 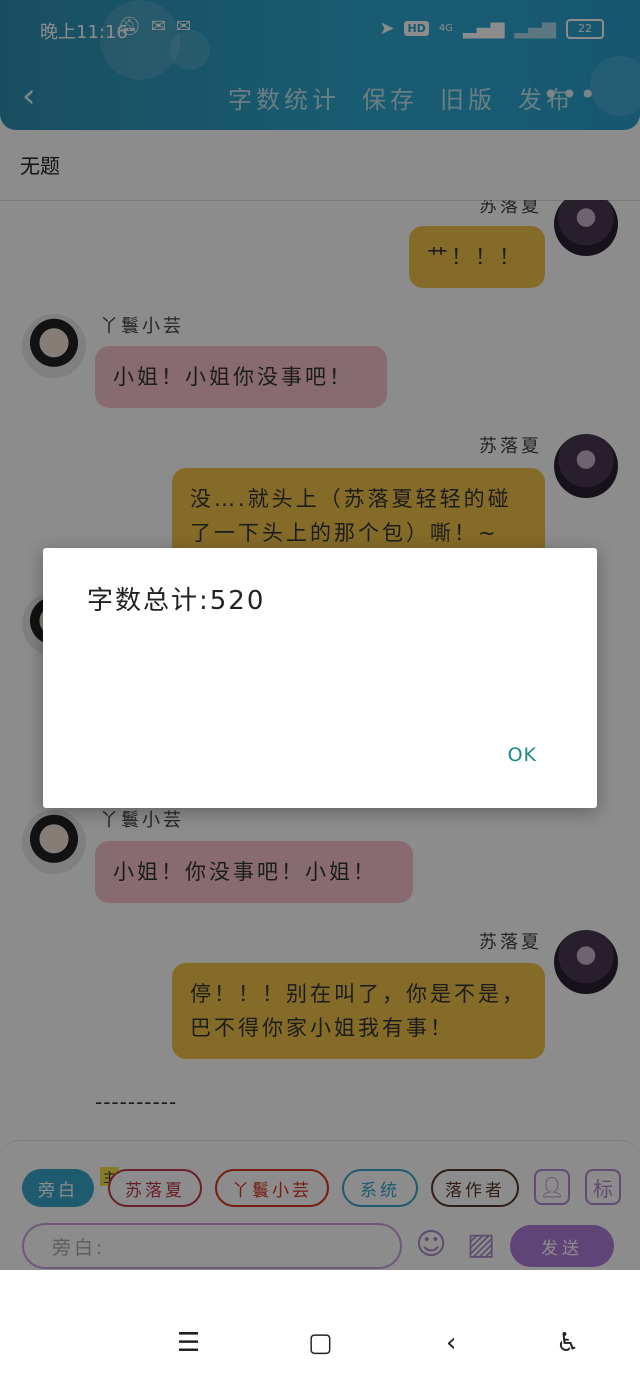 I want to click on menu-icon: ☰, so click(x=188, y=1343).